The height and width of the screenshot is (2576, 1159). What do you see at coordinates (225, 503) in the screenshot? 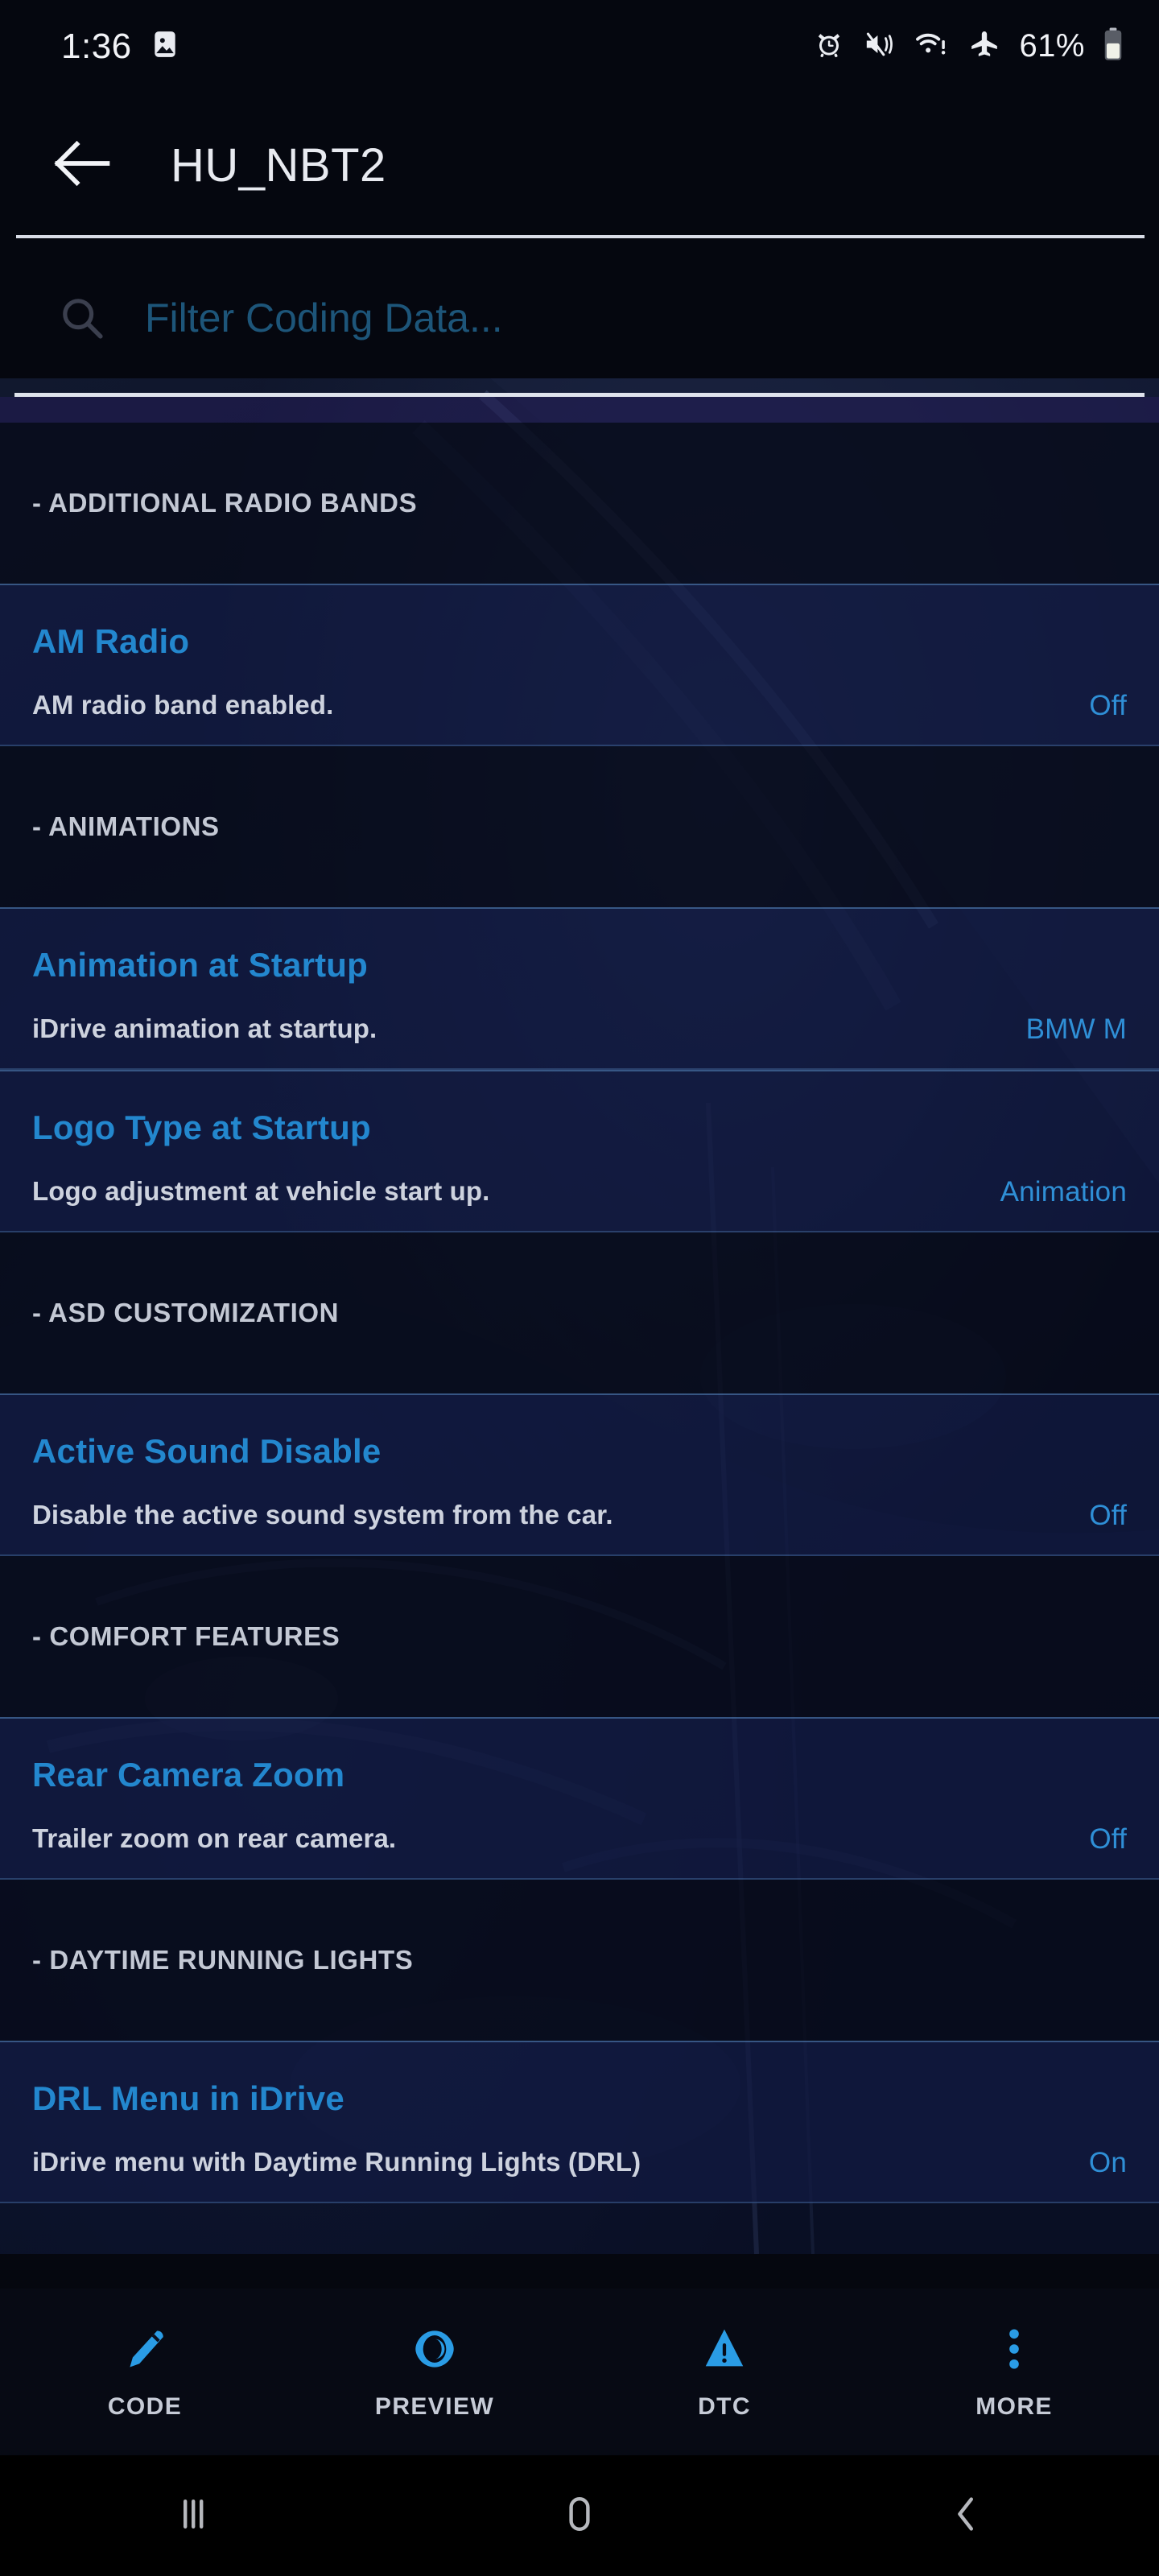
I see `section-header-label: - ADDITIONAL RADIO BANDS` at bounding box center [225, 503].